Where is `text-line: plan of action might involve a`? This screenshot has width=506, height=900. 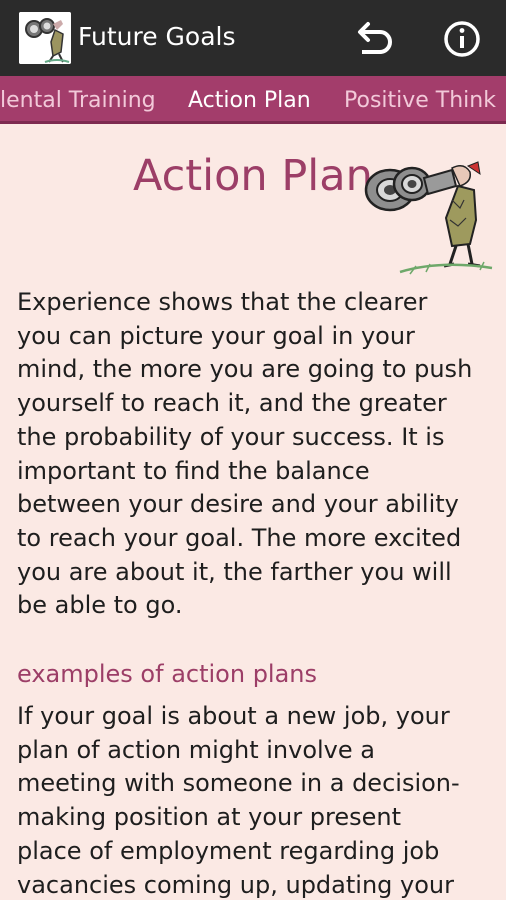
text-line: plan of action might involve a is located at coordinates (196, 749).